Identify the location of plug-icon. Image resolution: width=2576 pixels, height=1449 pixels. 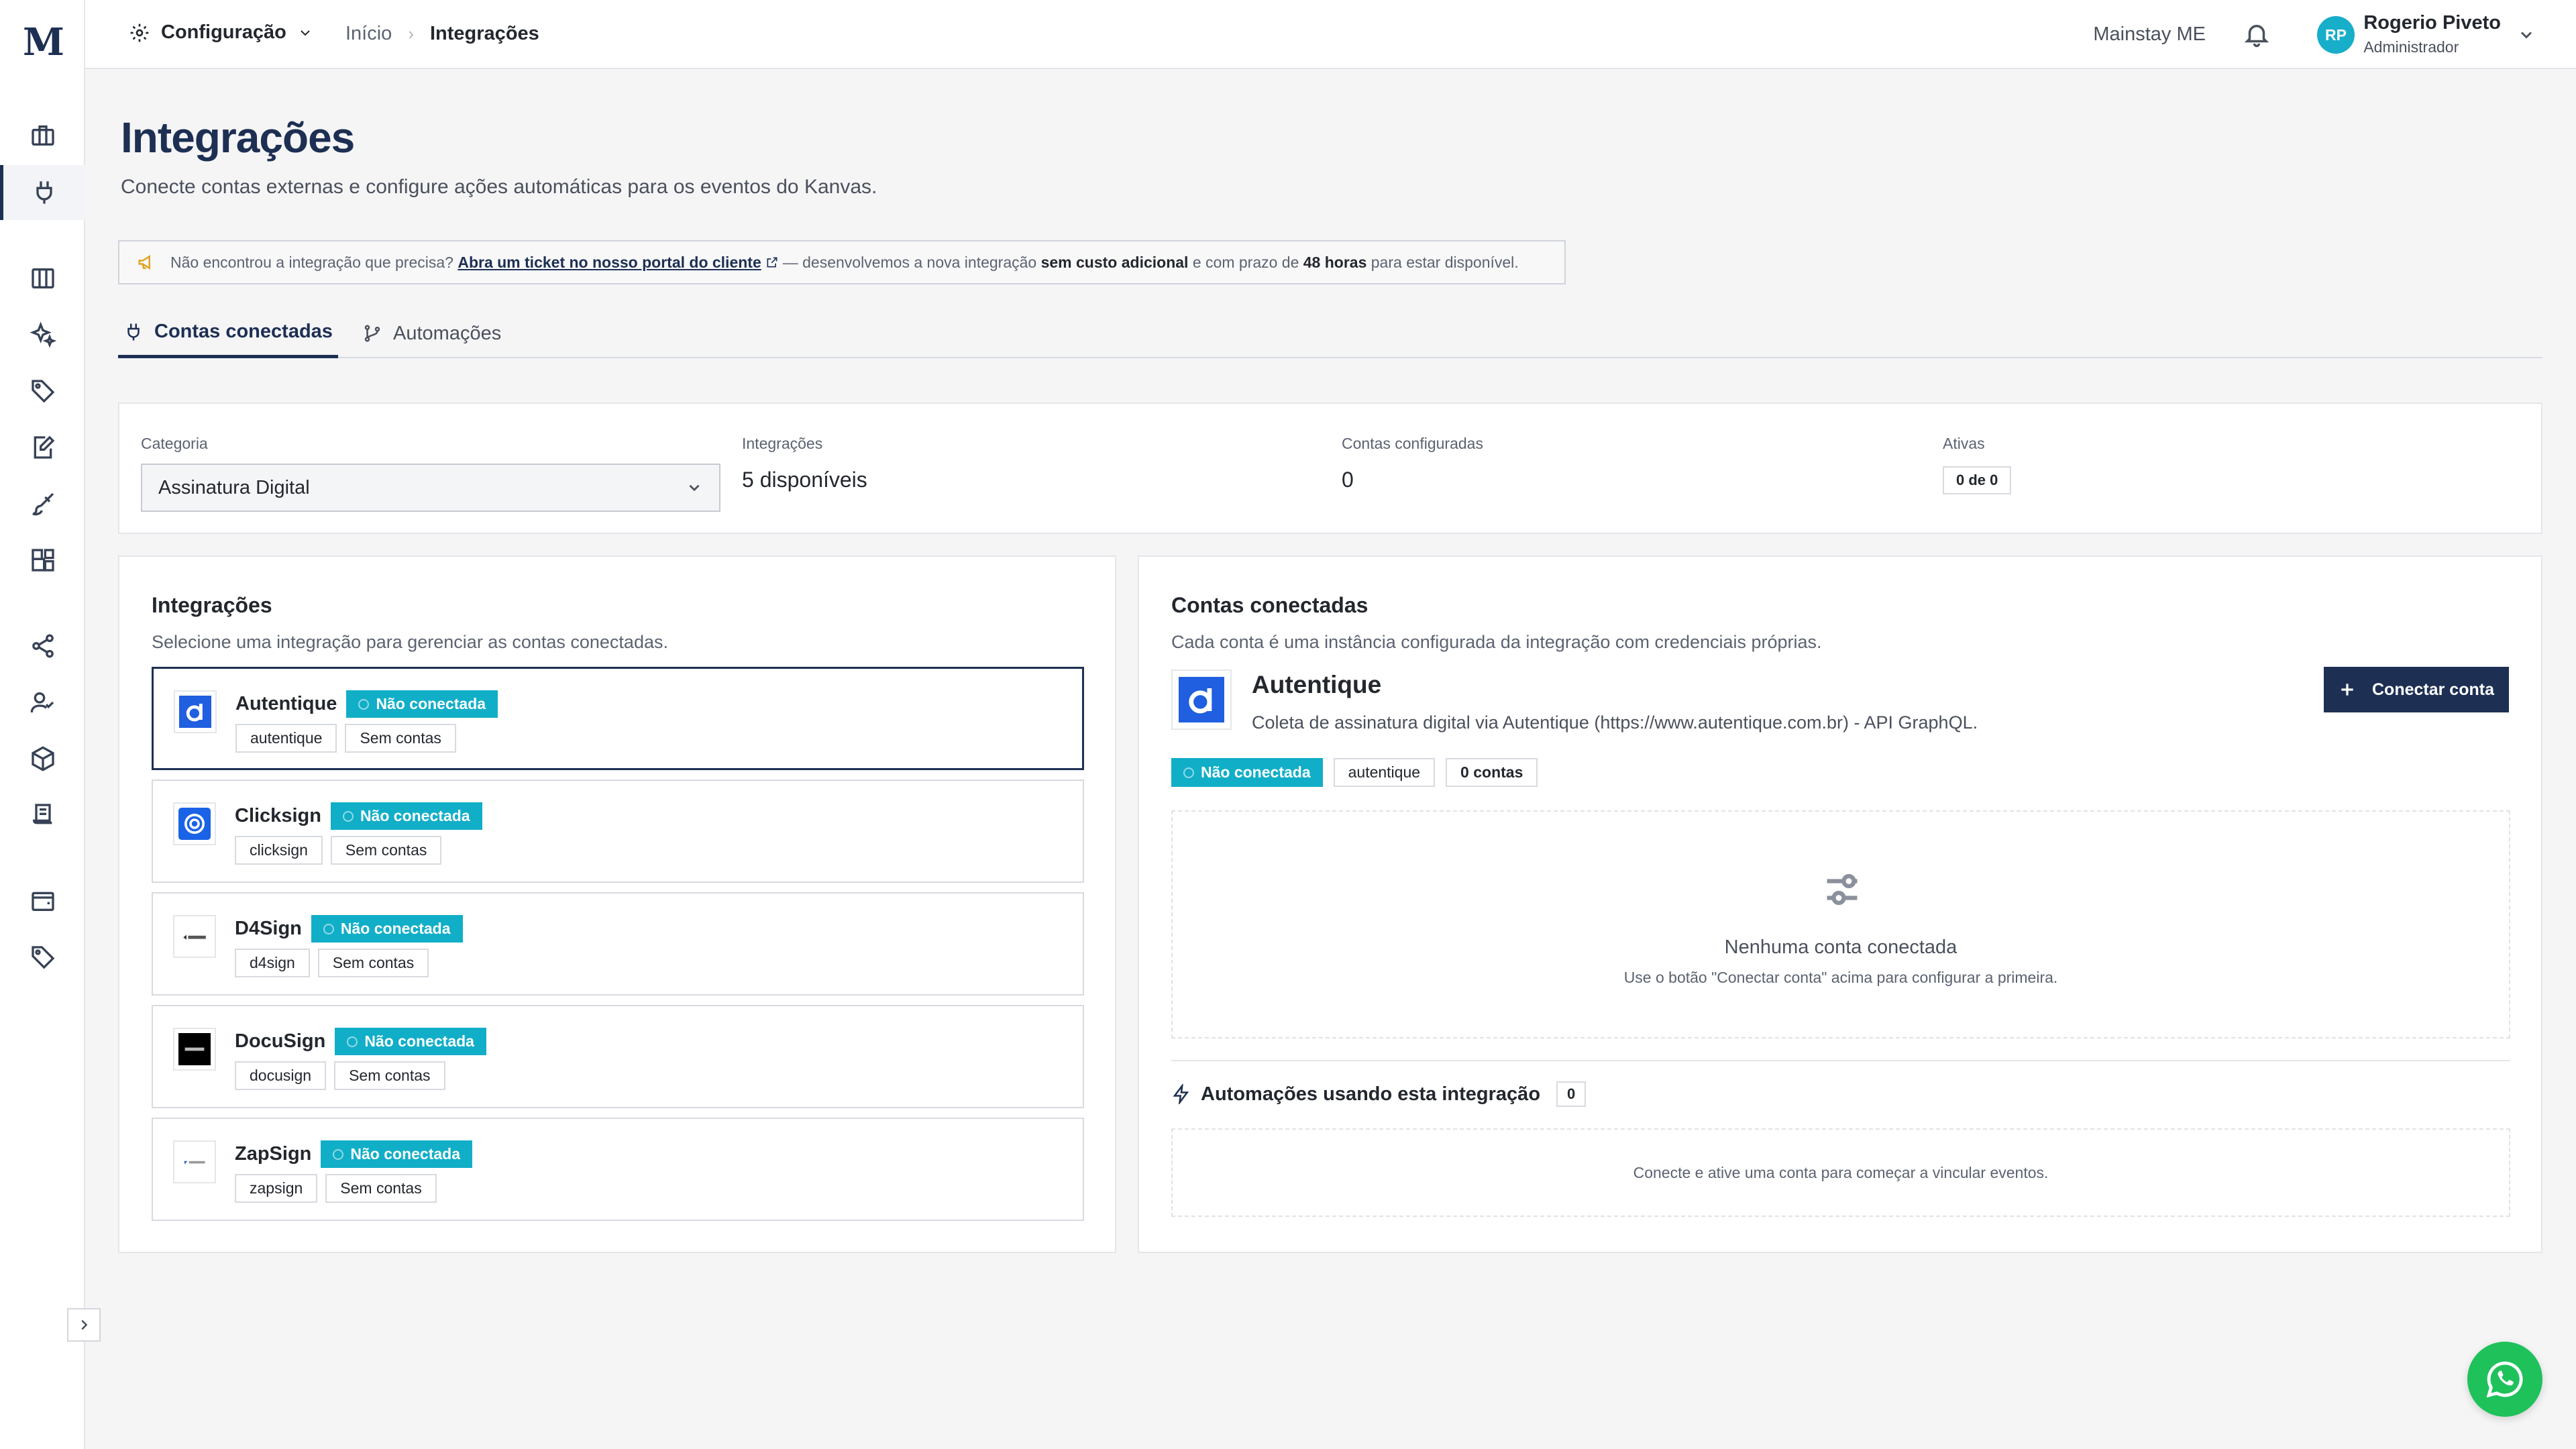
(133, 331).